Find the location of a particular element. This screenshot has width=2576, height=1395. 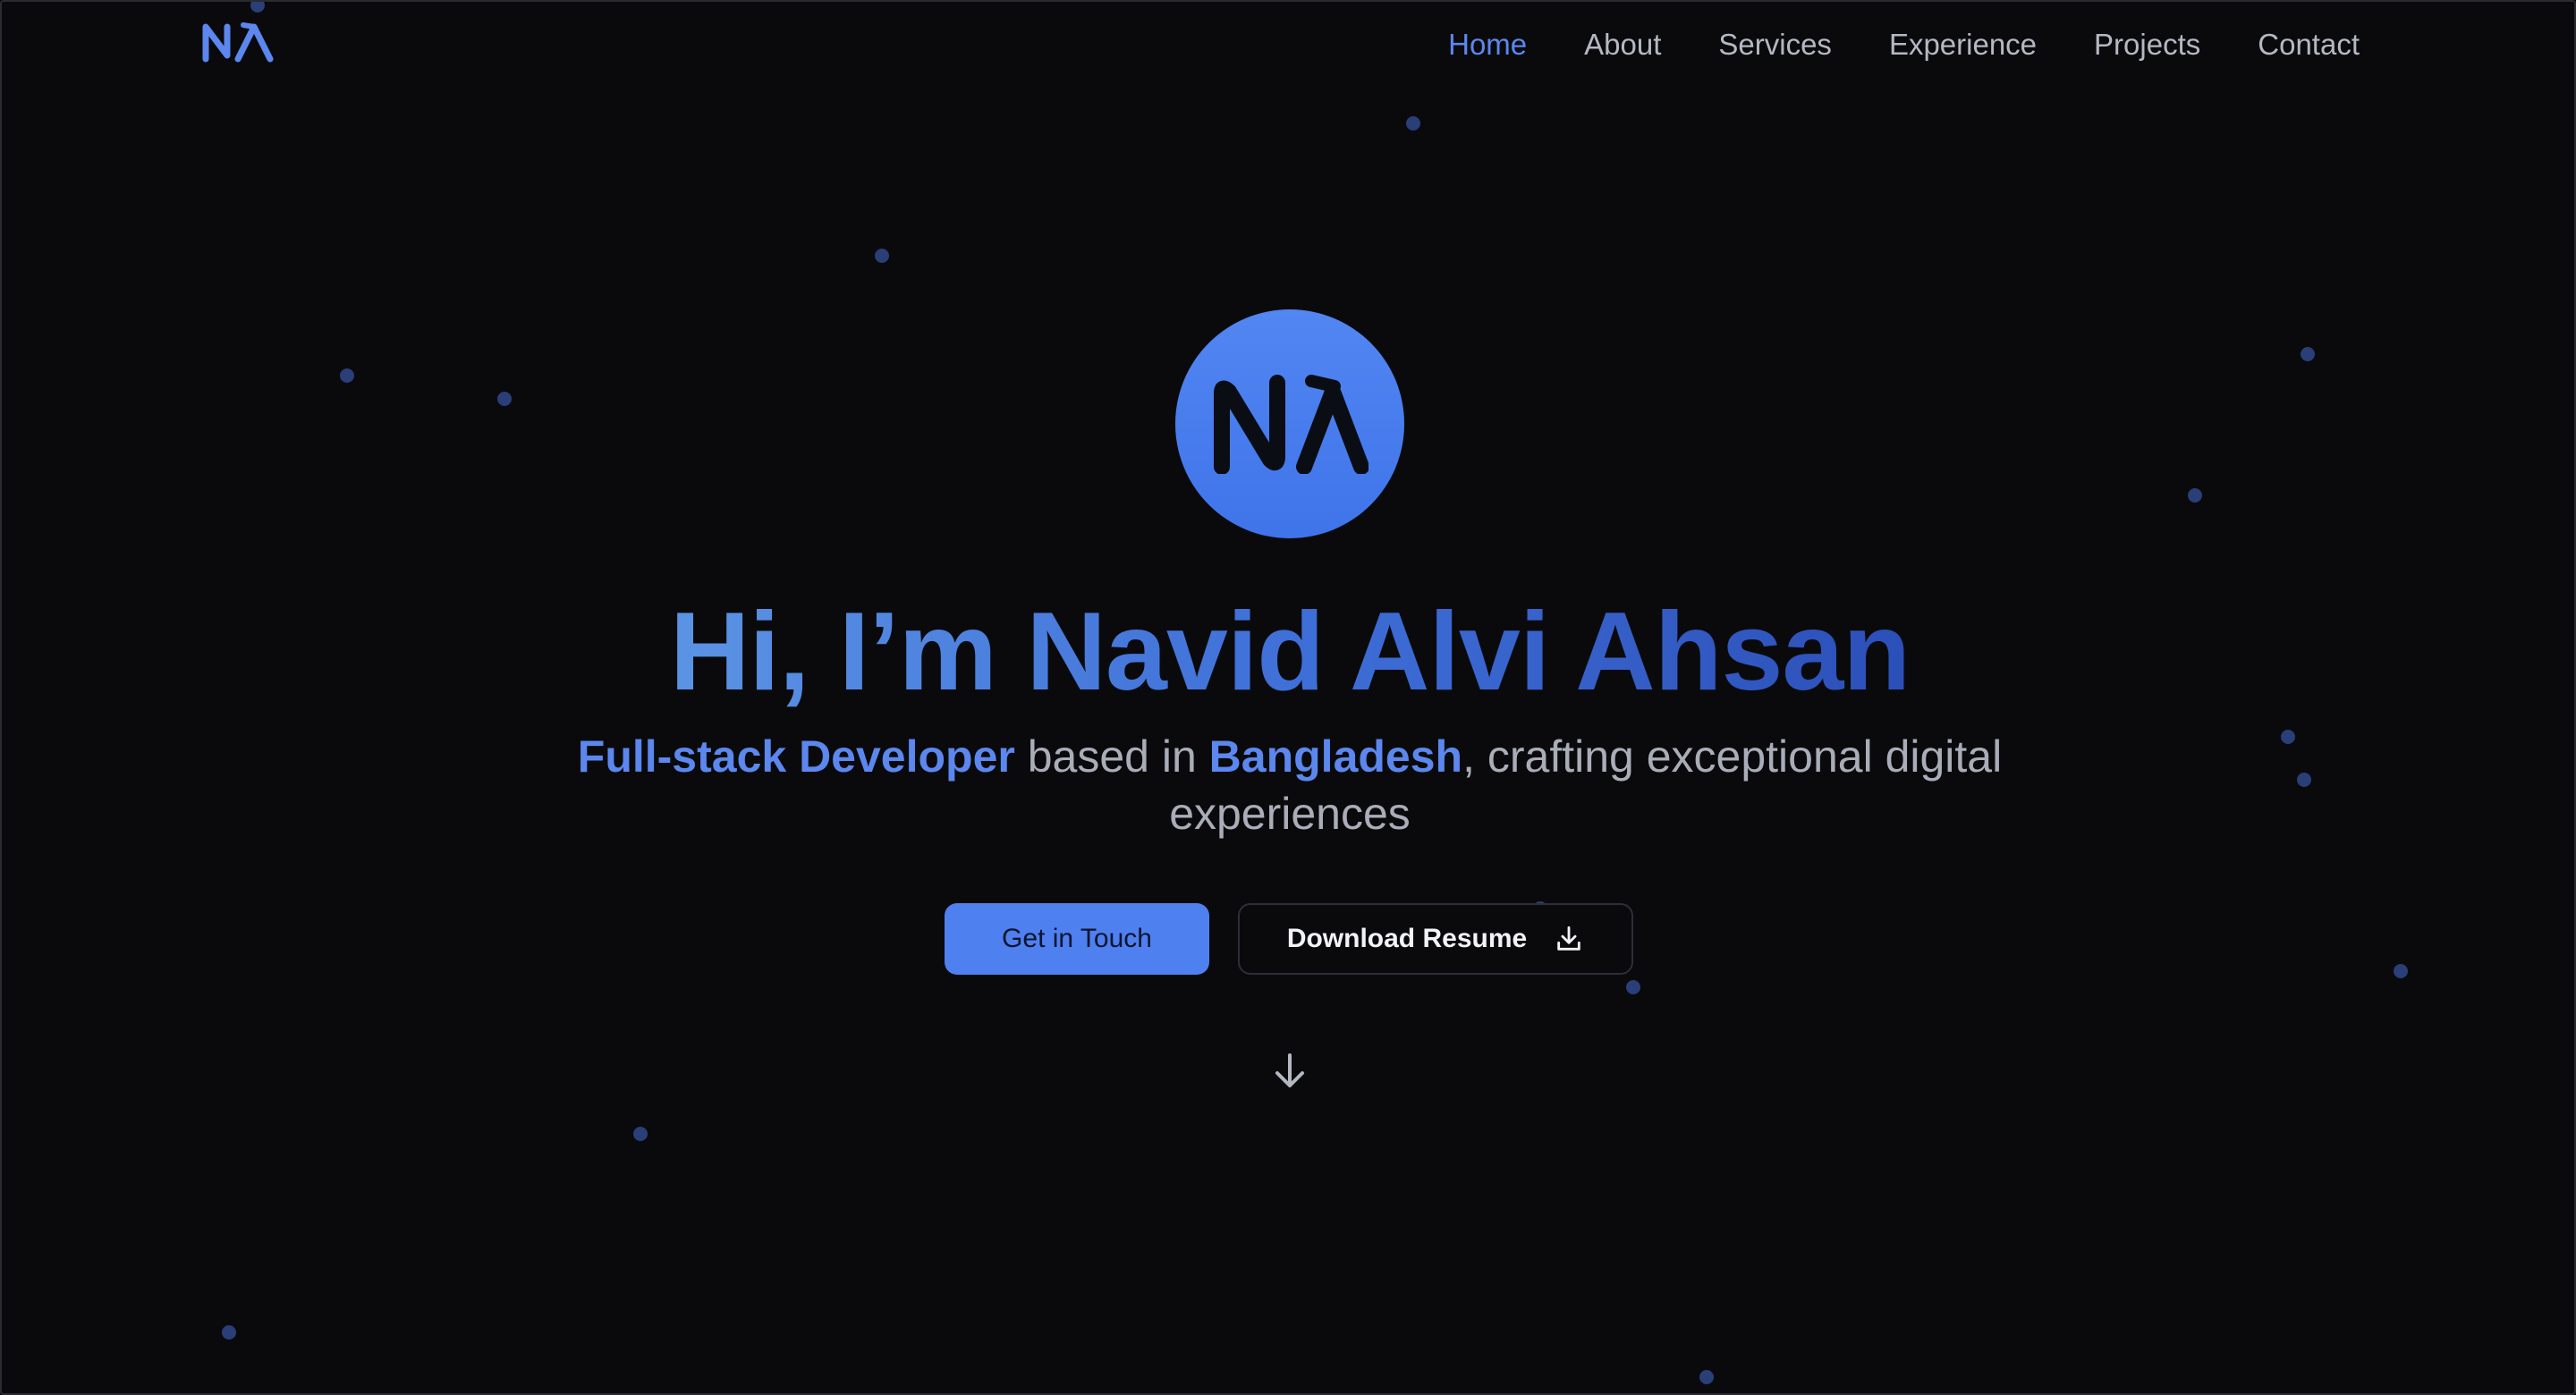

avatar-logo is located at coordinates (1289, 423).